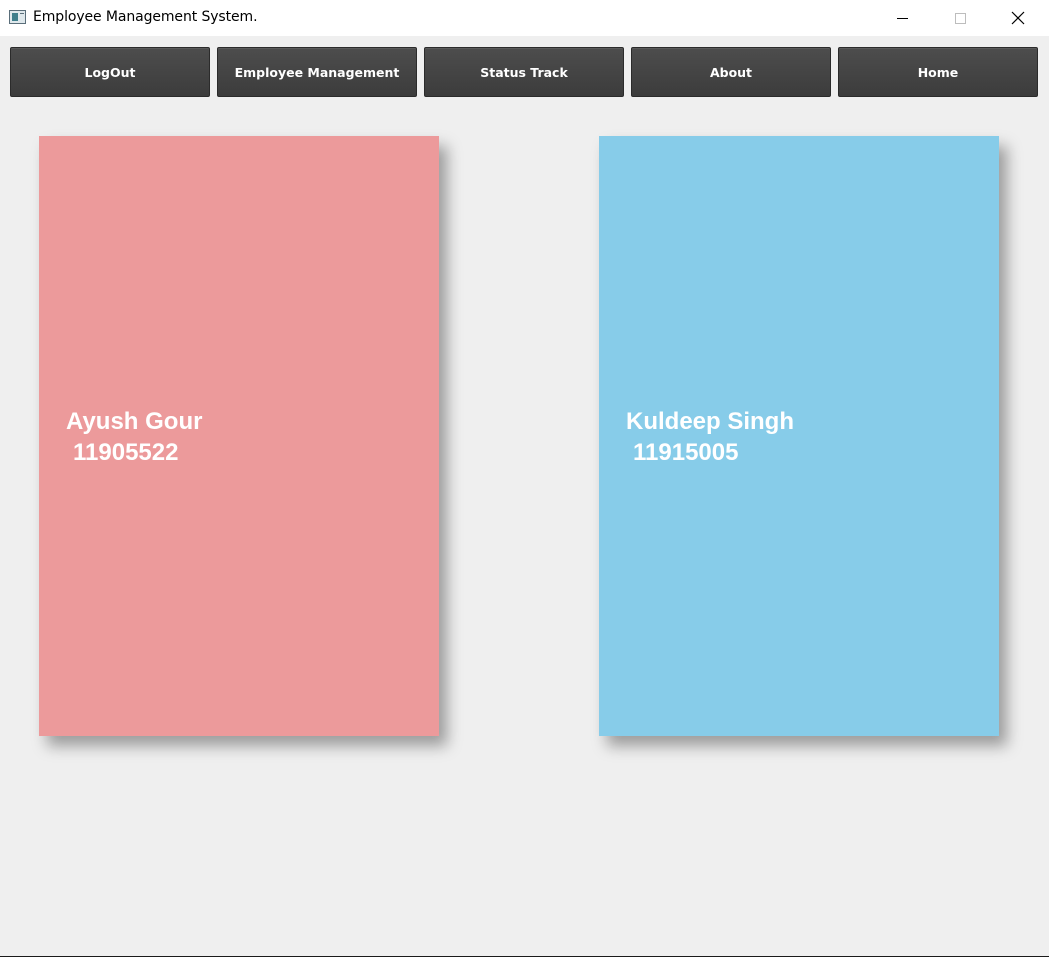 The width and height of the screenshot is (1049, 957). I want to click on maximize-icon, so click(960, 18).